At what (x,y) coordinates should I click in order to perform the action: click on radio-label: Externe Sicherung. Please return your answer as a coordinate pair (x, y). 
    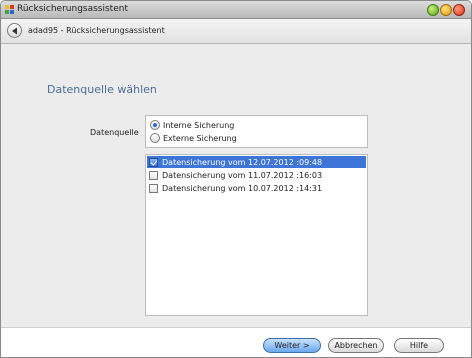
    Looking at the image, I should click on (200, 138).